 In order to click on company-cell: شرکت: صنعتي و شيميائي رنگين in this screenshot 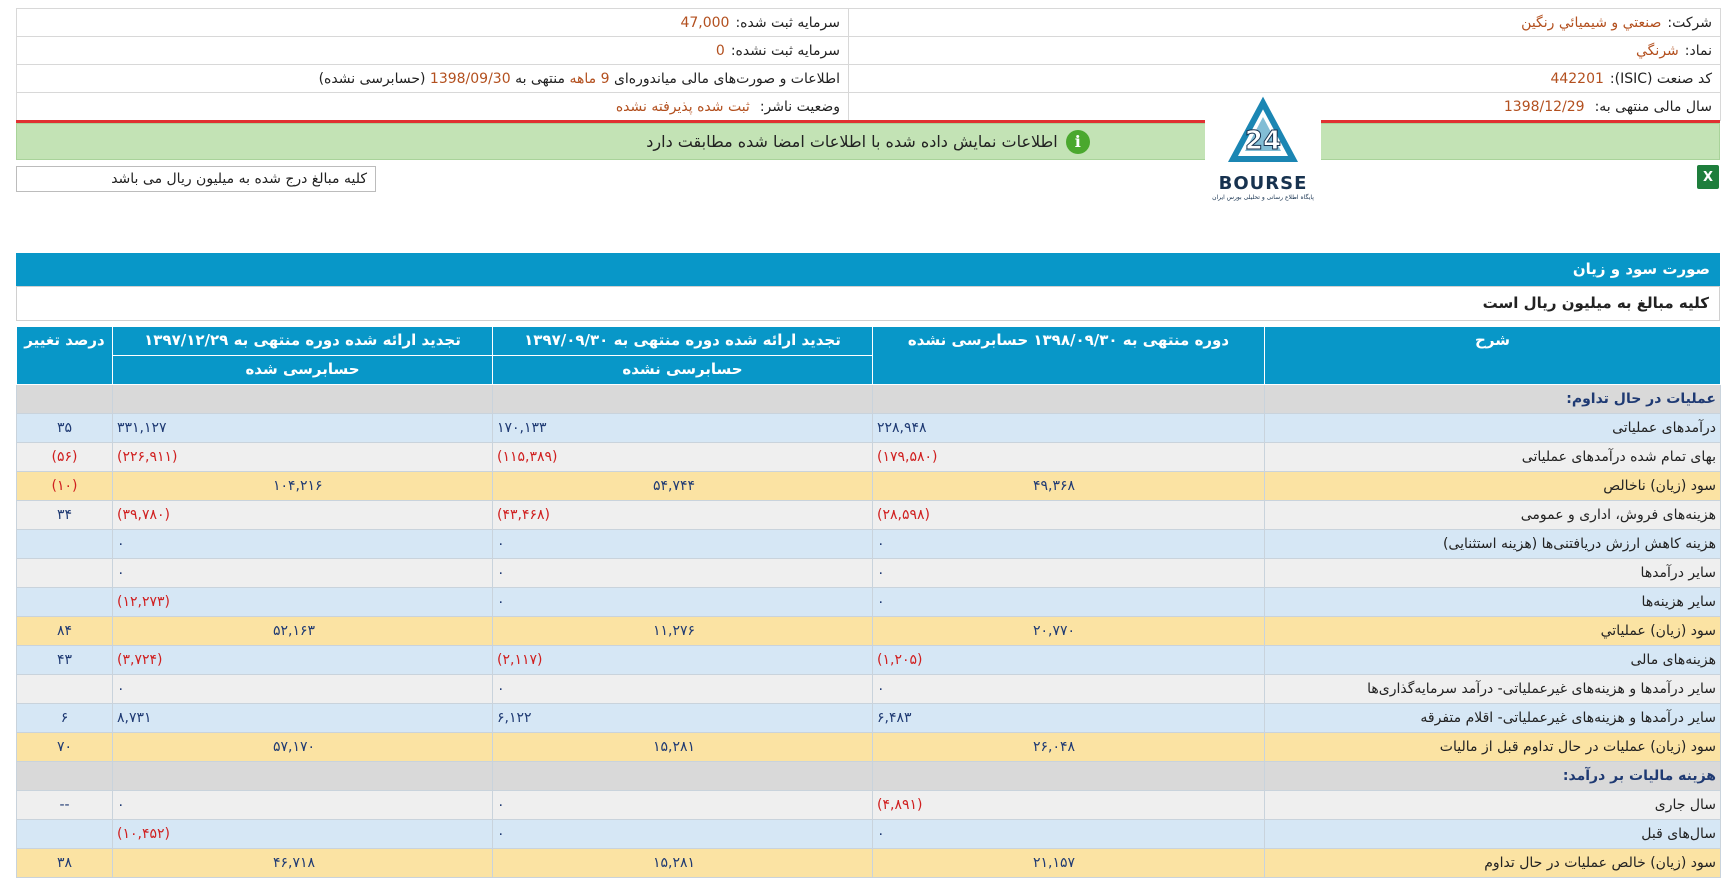, I will do `click(1284, 22)`.